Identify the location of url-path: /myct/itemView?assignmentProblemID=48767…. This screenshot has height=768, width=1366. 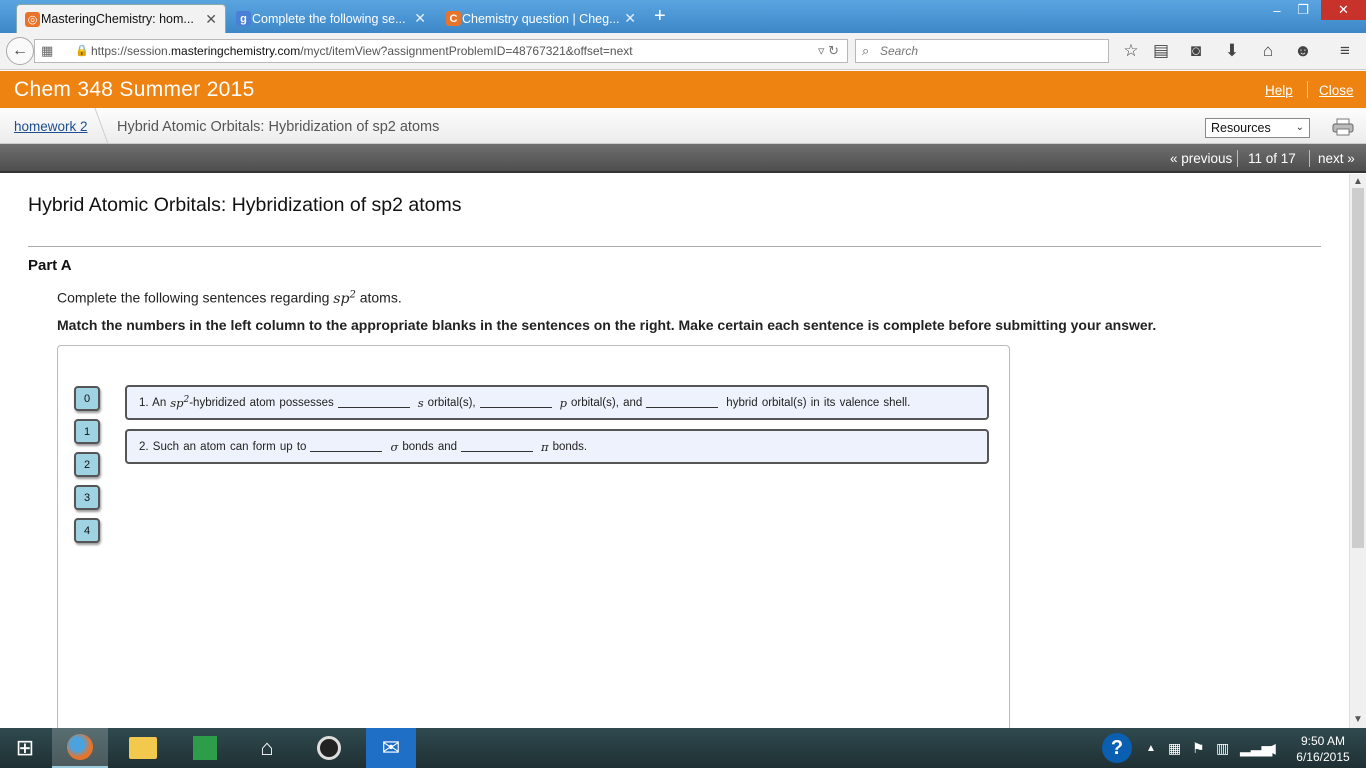
(466, 51).